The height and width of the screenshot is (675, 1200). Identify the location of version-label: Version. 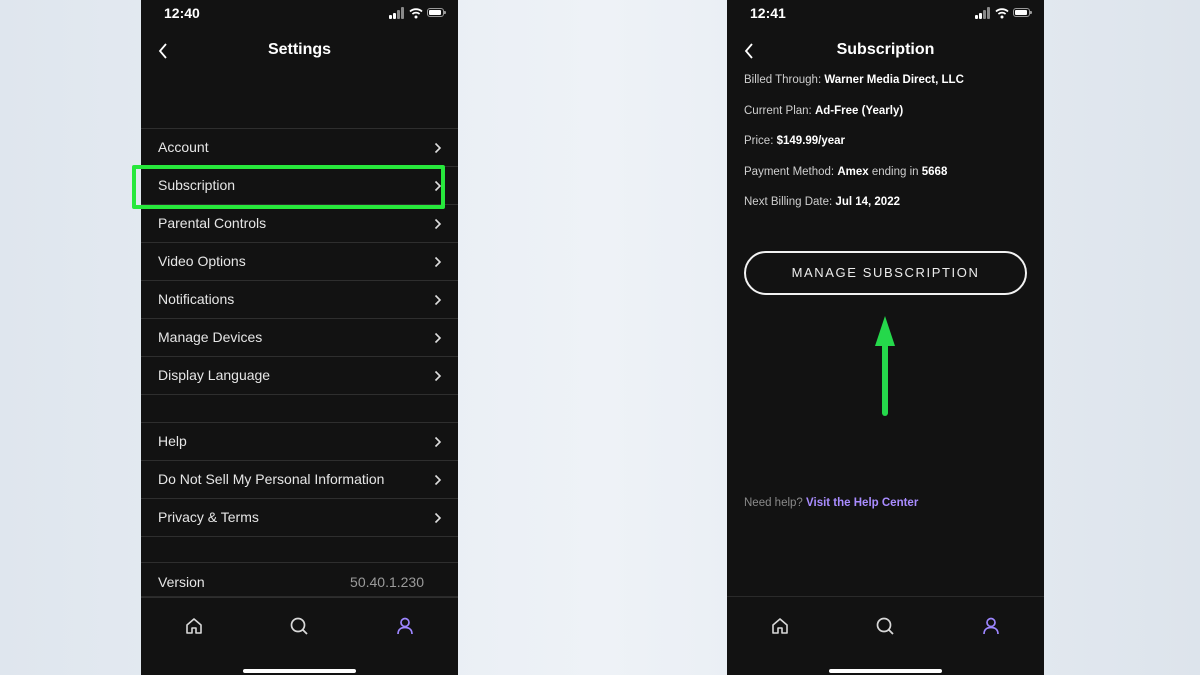
(181, 582).